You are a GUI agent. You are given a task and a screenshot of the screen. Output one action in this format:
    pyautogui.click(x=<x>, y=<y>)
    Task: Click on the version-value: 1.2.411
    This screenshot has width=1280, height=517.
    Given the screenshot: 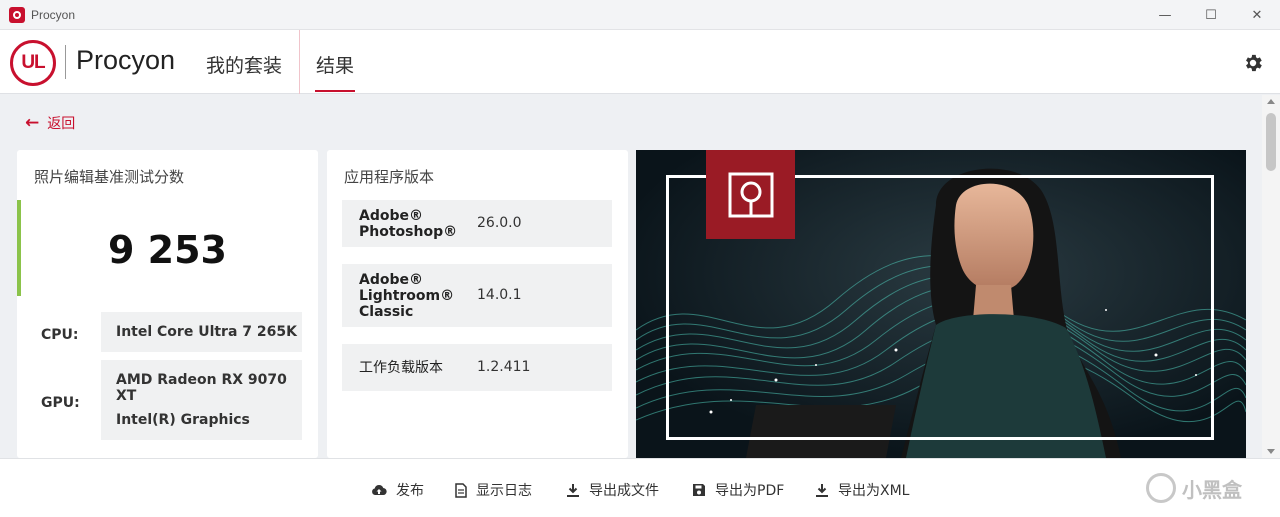 What is the action you would take?
    pyautogui.click(x=504, y=367)
    